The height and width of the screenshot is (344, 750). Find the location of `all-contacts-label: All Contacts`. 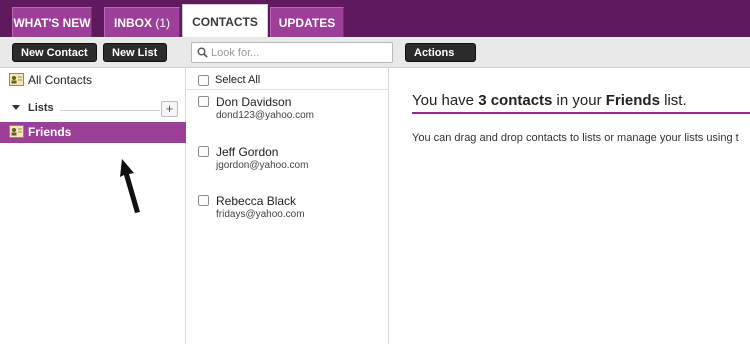

all-contacts-label: All Contacts is located at coordinates (60, 80).